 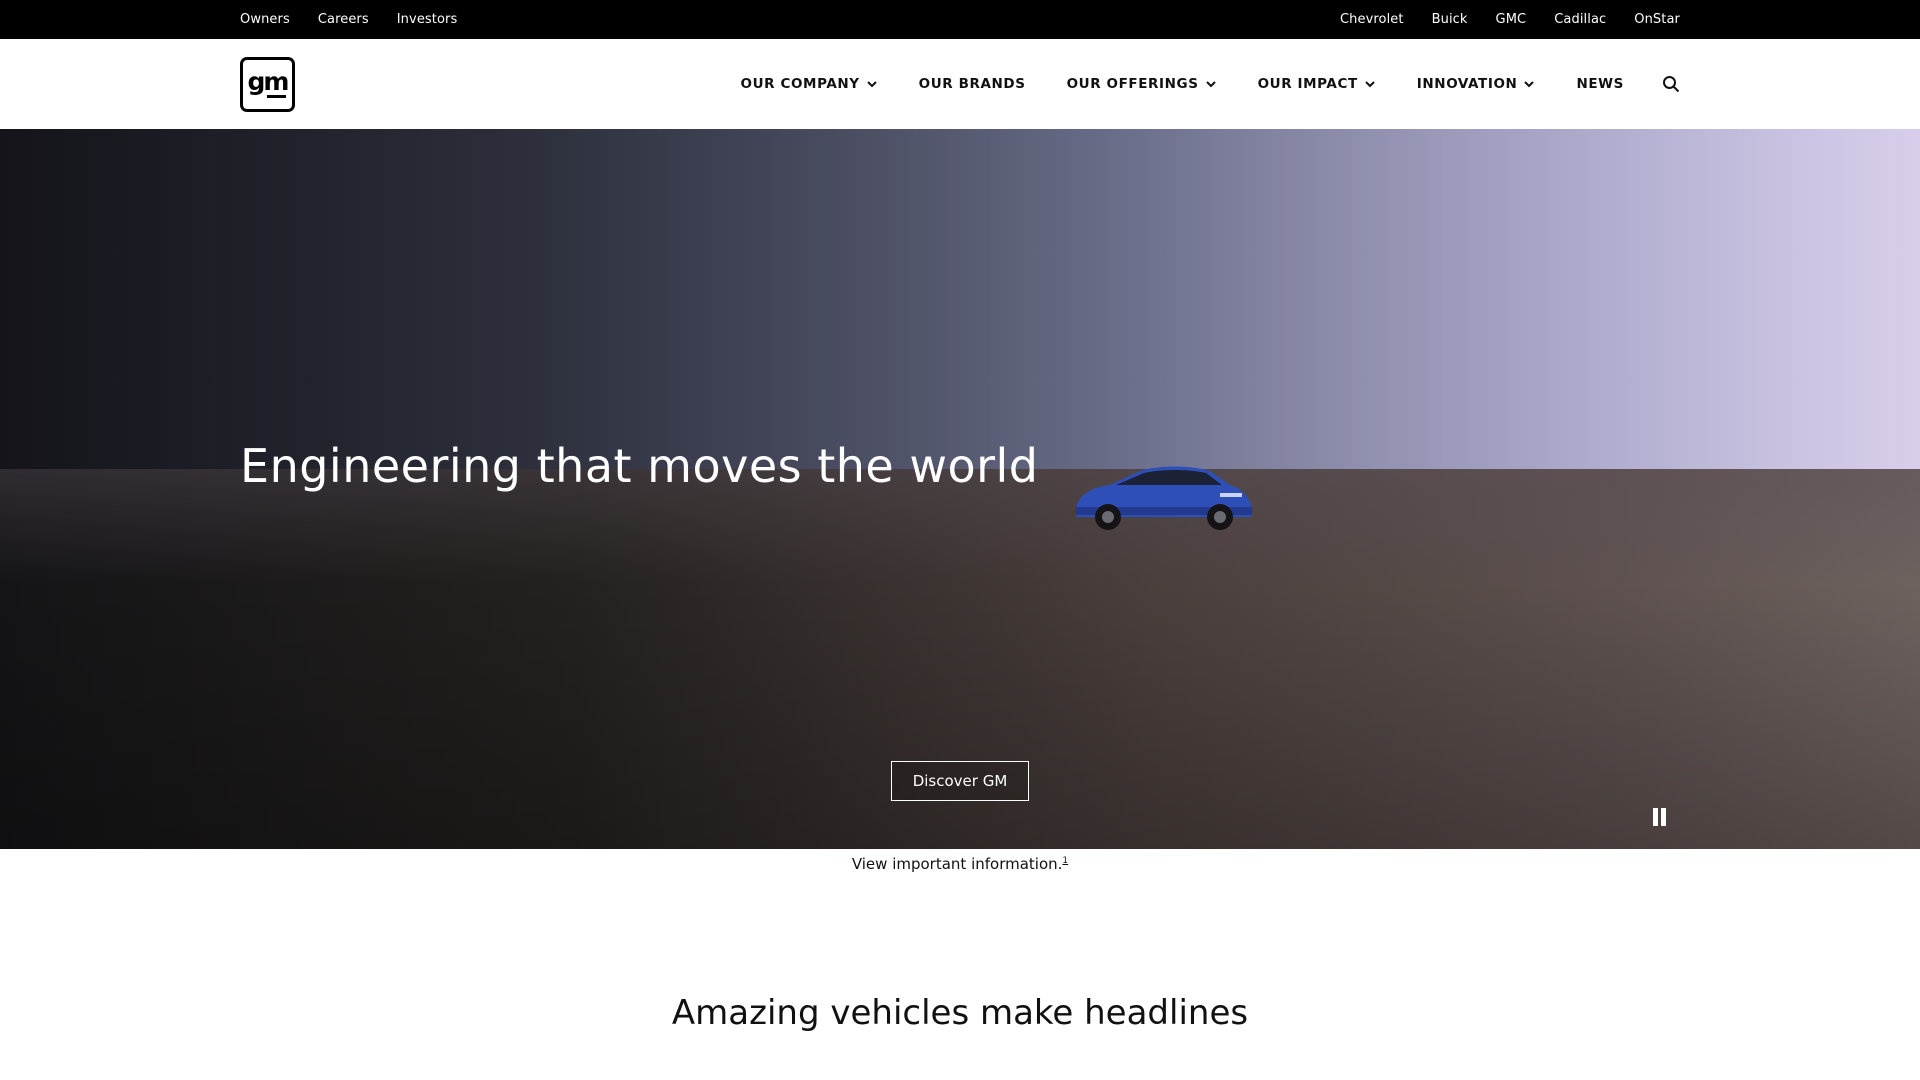 What do you see at coordinates (957, 864) in the screenshot?
I see `info-text: View important information.` at bounding box center [957, 864].